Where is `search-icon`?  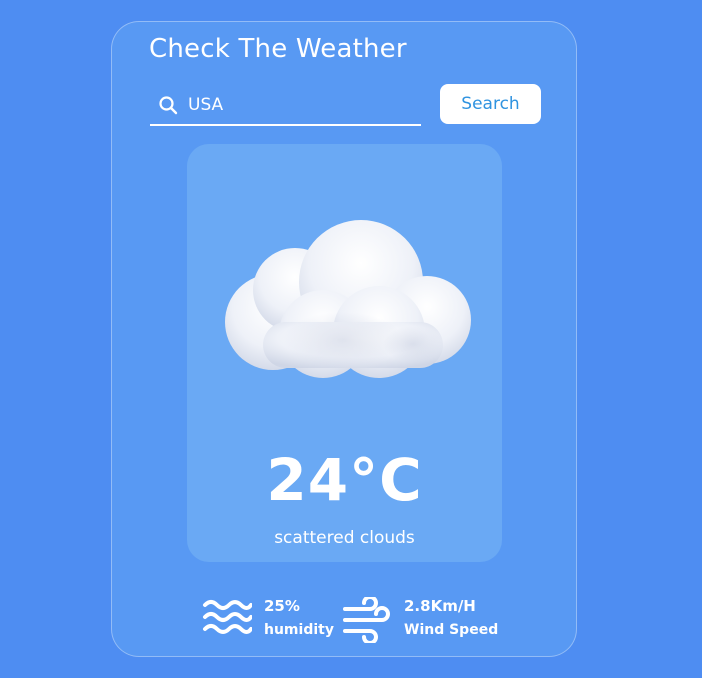
search-icon is located at coordinates (168, 105).